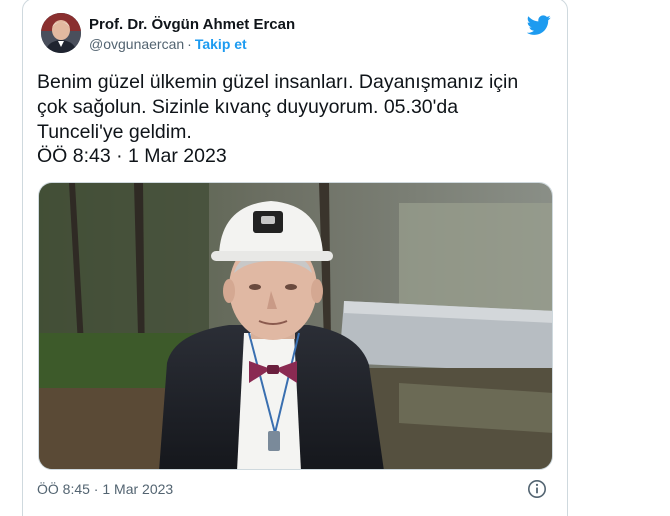 This screenshot has width=670, height=516. Describe the element at coordinates (132, 156) in the screenshot. I see `tweet-posted-time: ÖÖ 8:43 · 1 Mar 2023` at that location.